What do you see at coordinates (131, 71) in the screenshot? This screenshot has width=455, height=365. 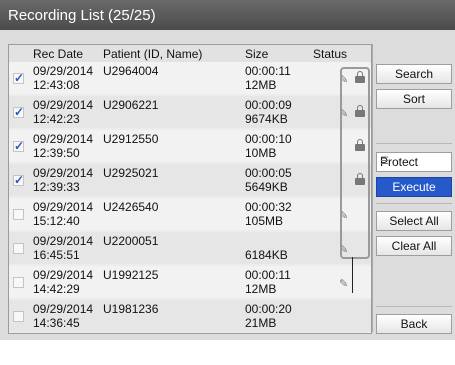 I see `patient-id: U2964004` at bounding box center [131, 71].